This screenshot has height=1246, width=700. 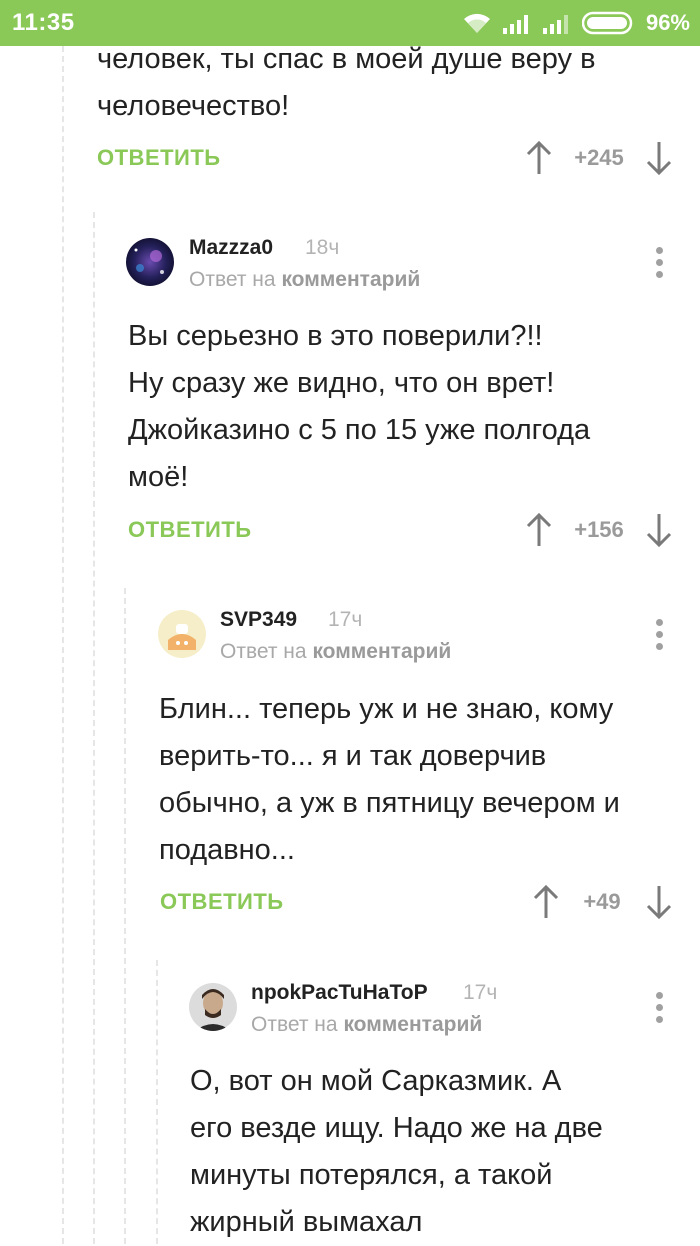 What do you see at coordinates (602, 901) in the screenshot?
I see `rating-score: +49` at bounding box center [602, 901].